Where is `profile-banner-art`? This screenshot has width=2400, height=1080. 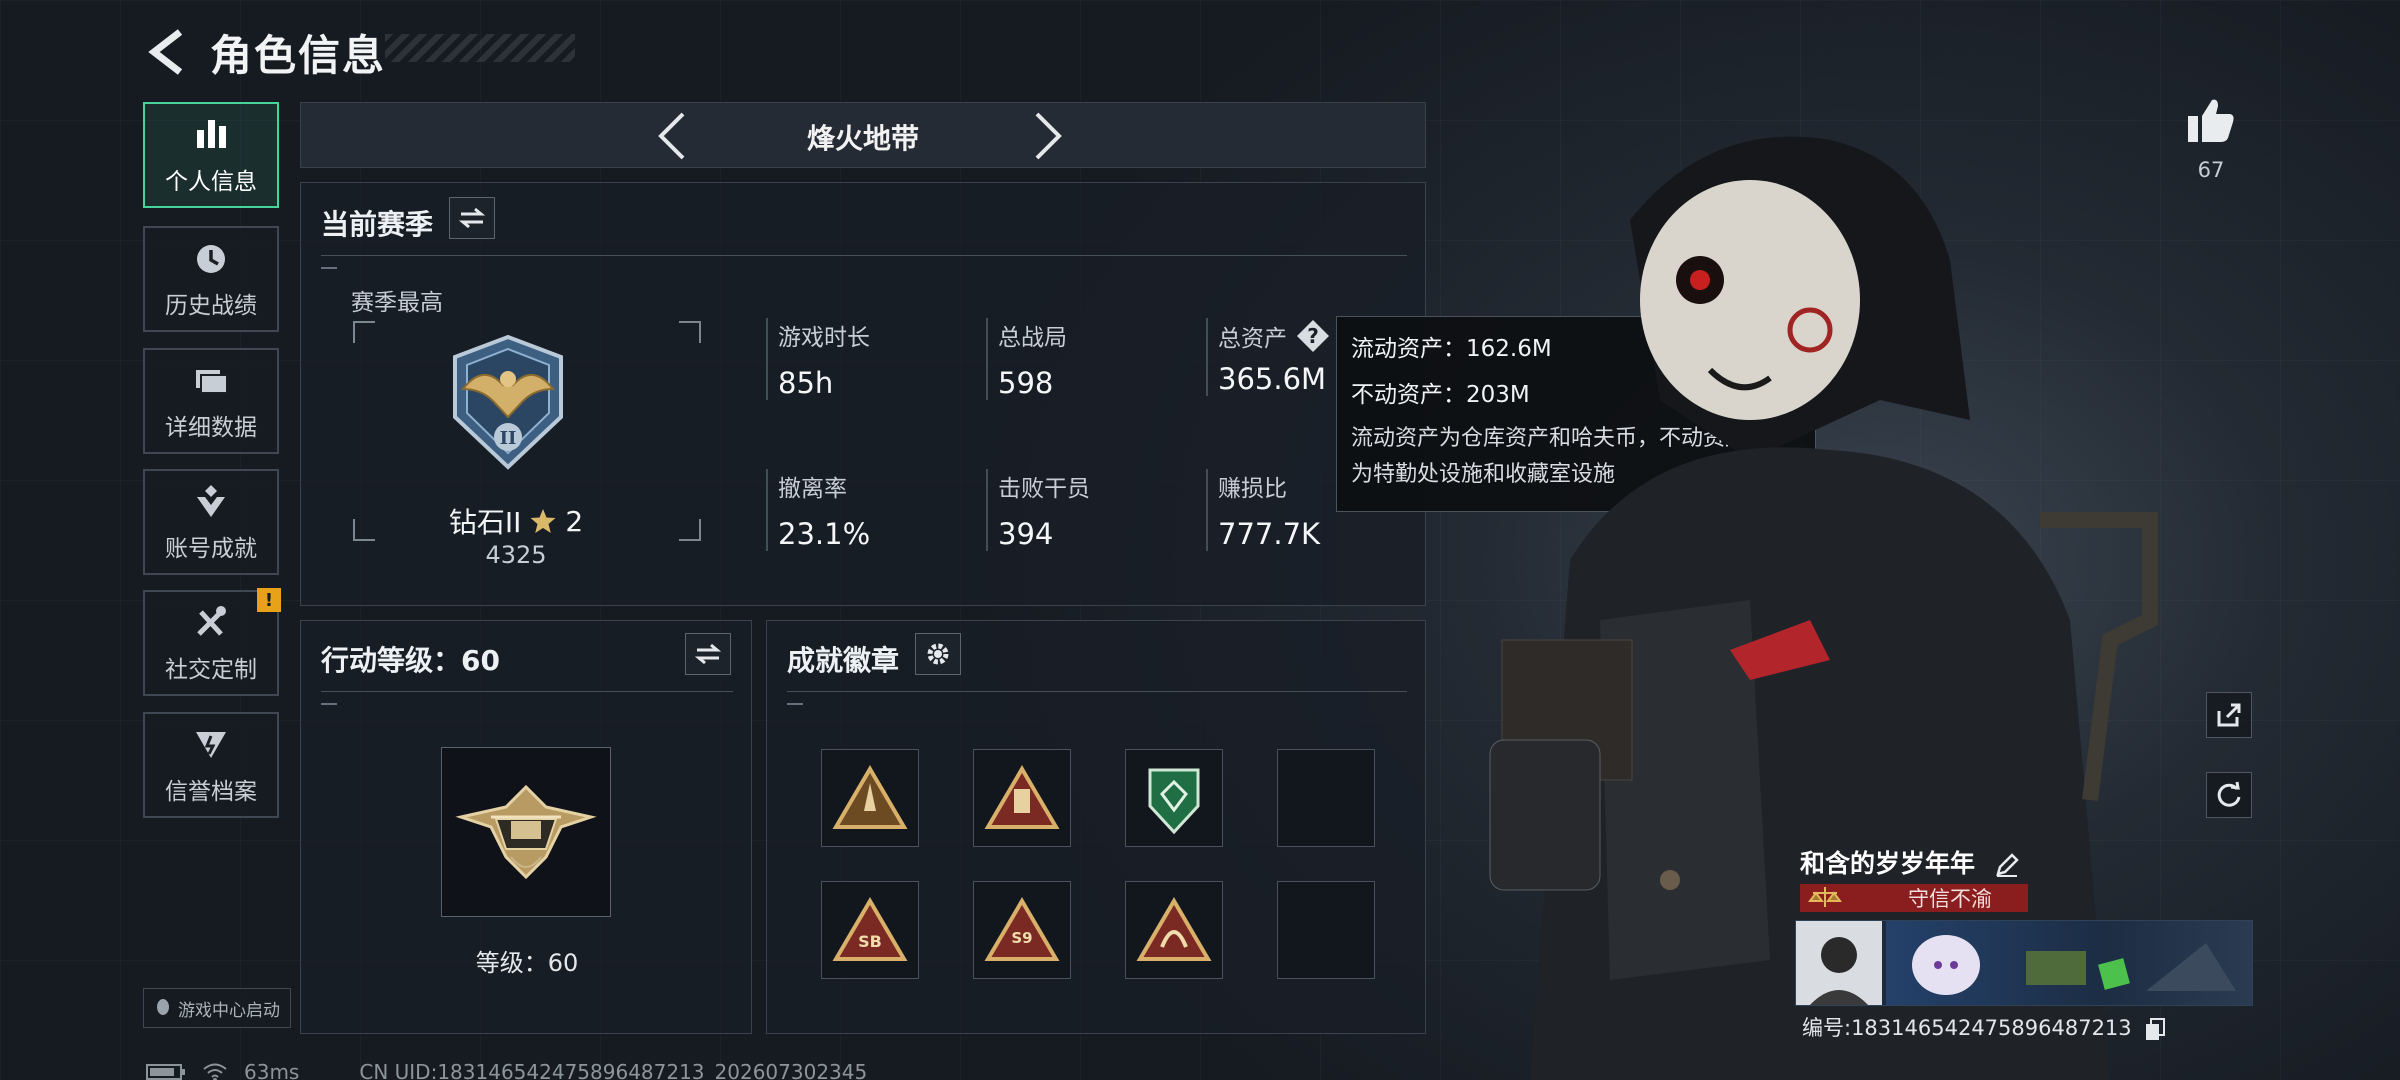 profile-banner-art is located at coordinates (2069, 963).